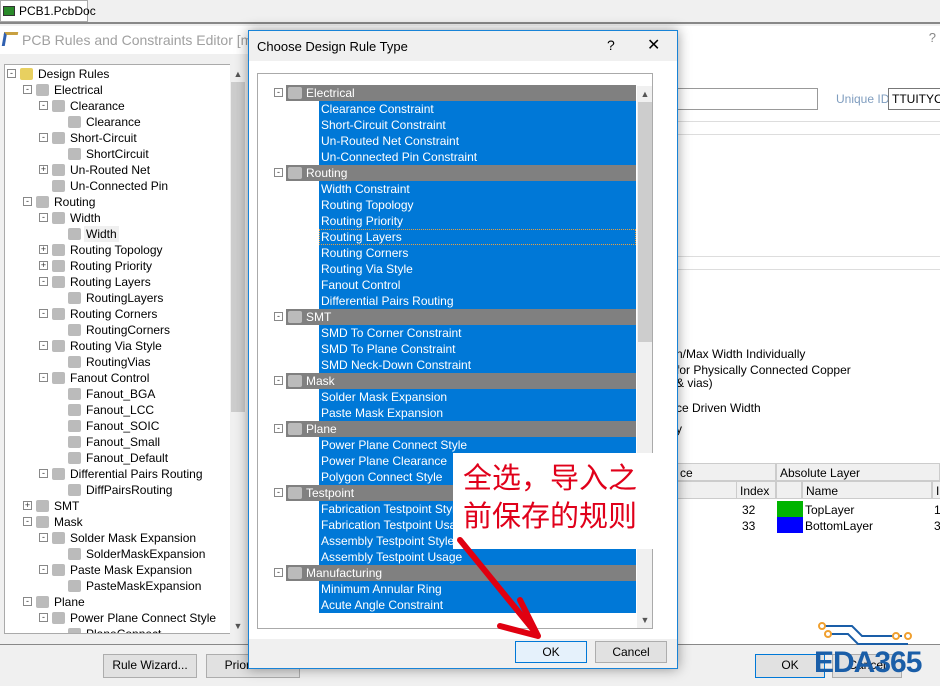 Image resolution: width=940 pixels, height=686 pixels. Describe the element at coordinates (461, 381) in the screenshot. I see `category-row: Mask` at that location.